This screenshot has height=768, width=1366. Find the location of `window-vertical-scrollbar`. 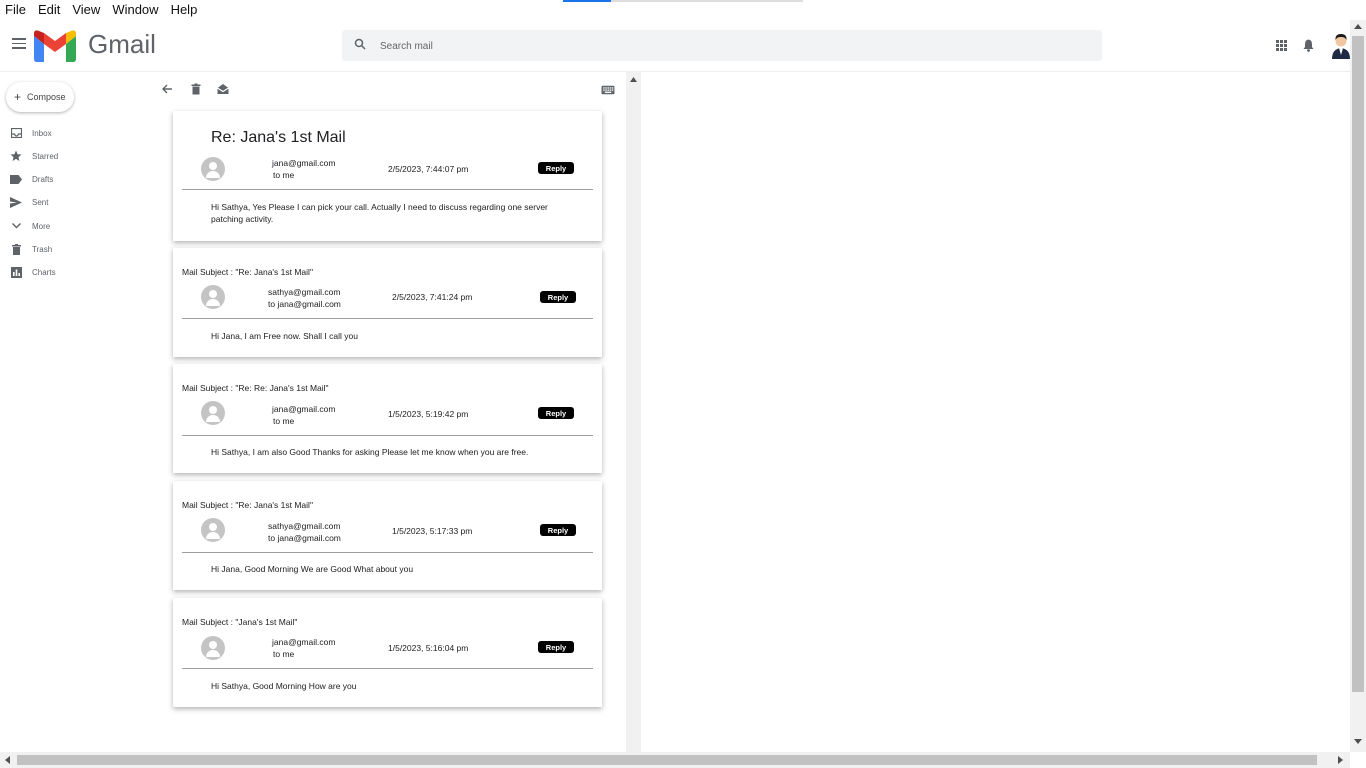

window-vertical-scrollbar is located at coordinates (1358, 386).